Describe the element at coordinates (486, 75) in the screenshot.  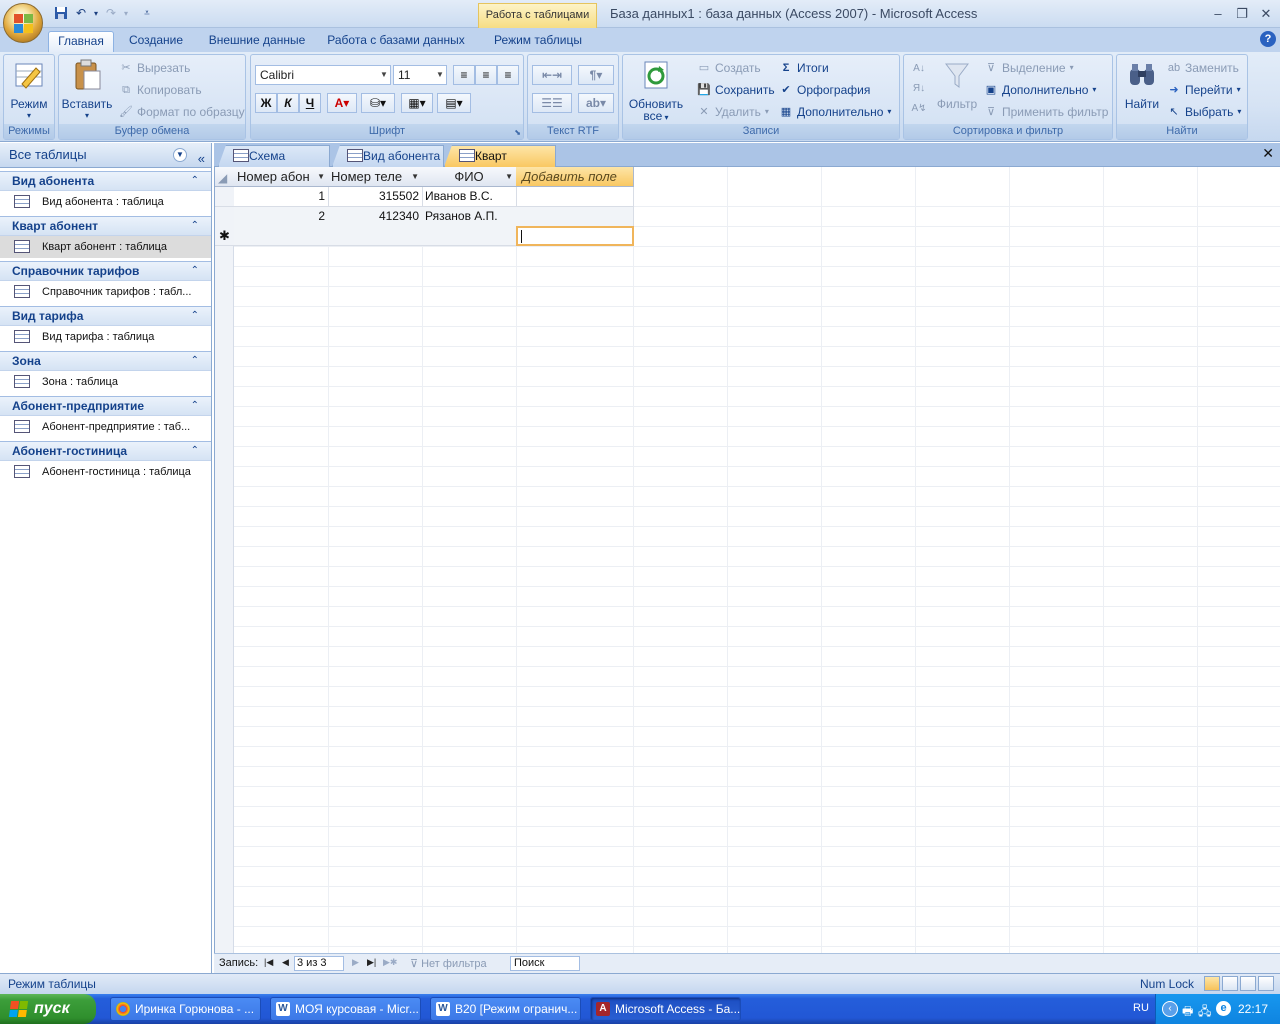
I see `align-center-button: ≡` at that location.